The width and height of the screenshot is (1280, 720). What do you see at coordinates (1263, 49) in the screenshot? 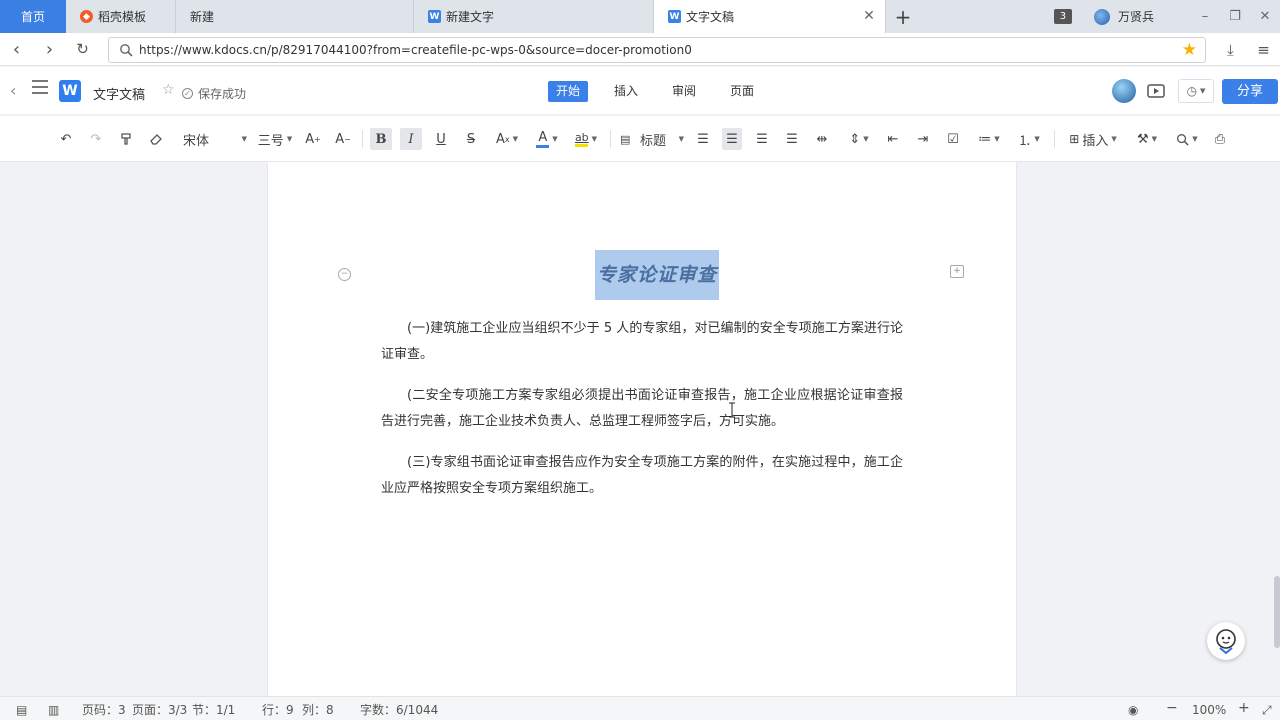
I see `browser-menu-icon: ≡` at bounding box center [1263, 49].